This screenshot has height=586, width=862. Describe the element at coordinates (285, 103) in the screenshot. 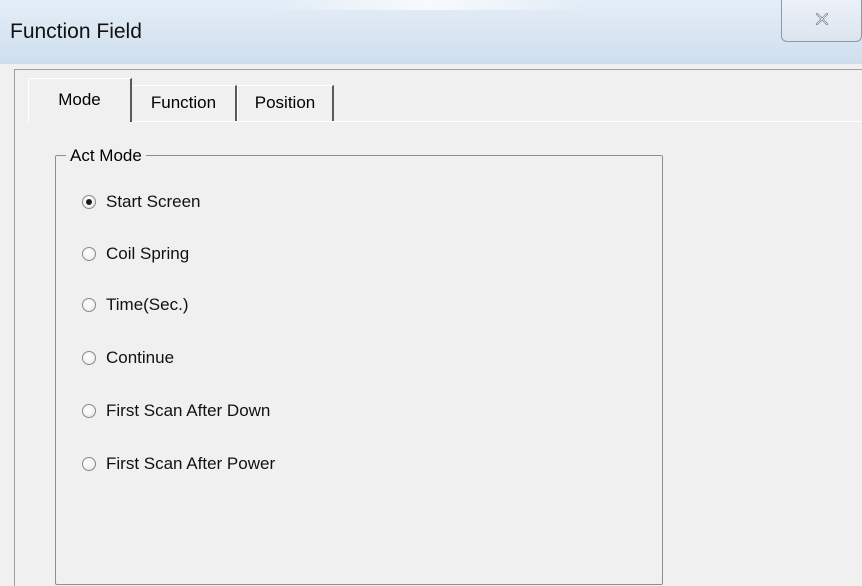

I see `tab-position: Position` at that location.